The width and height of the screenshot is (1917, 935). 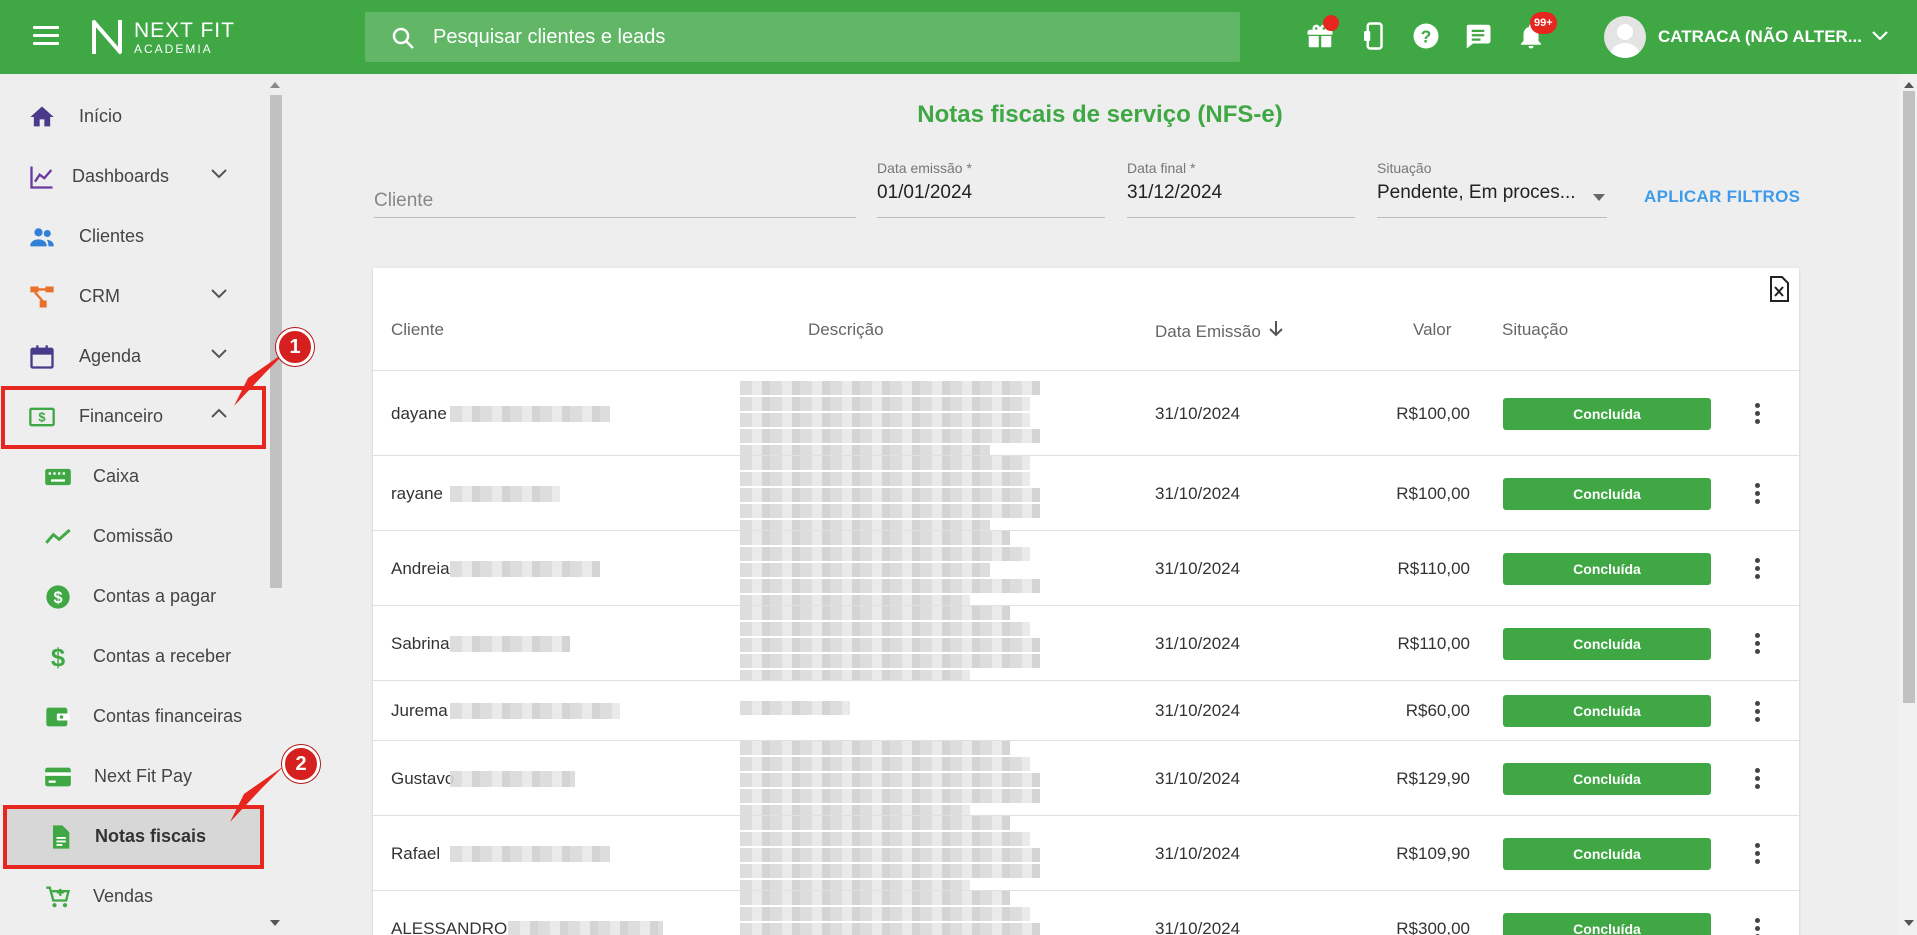 What do you see at coordinates (46, 37) in the screenshot?
I see `menu-icon` at bounding box center [46, 37].